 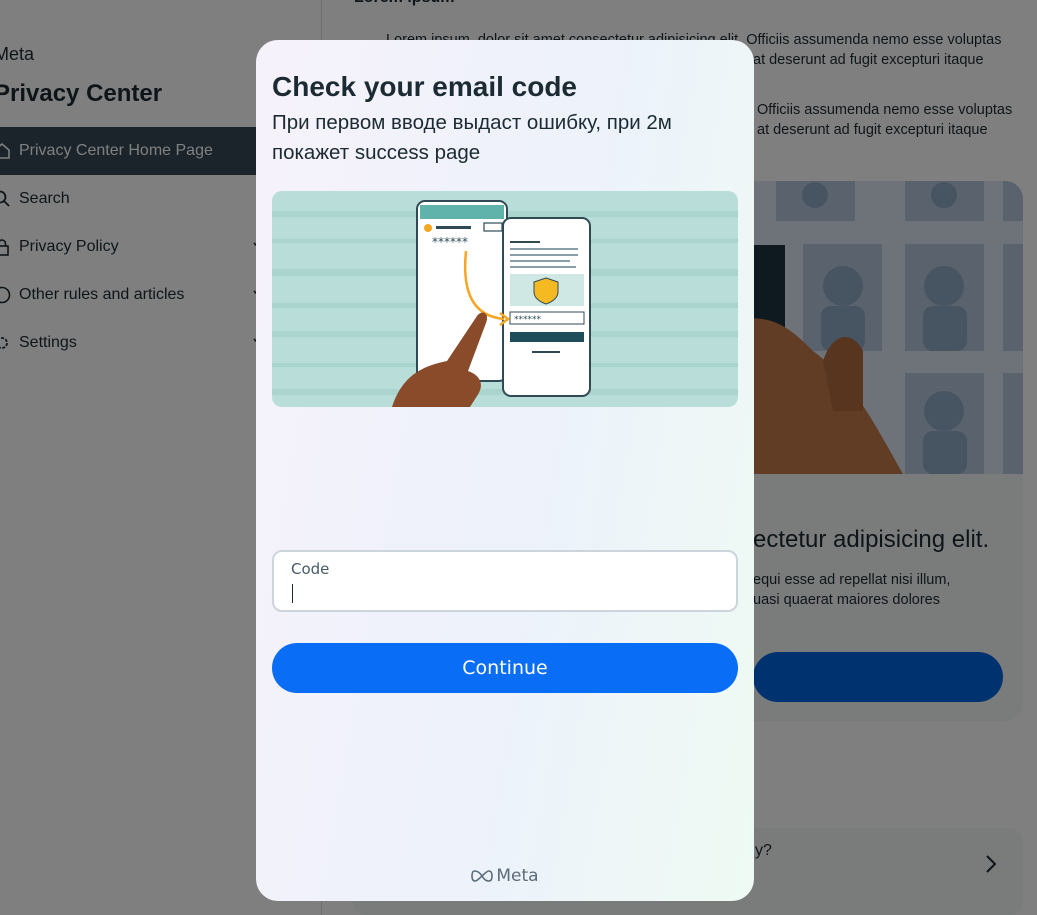 What do you see at coordinates (482, 876) in the screenshot?
I see `meta-infinity-icon` at bounding box center [482, 876].